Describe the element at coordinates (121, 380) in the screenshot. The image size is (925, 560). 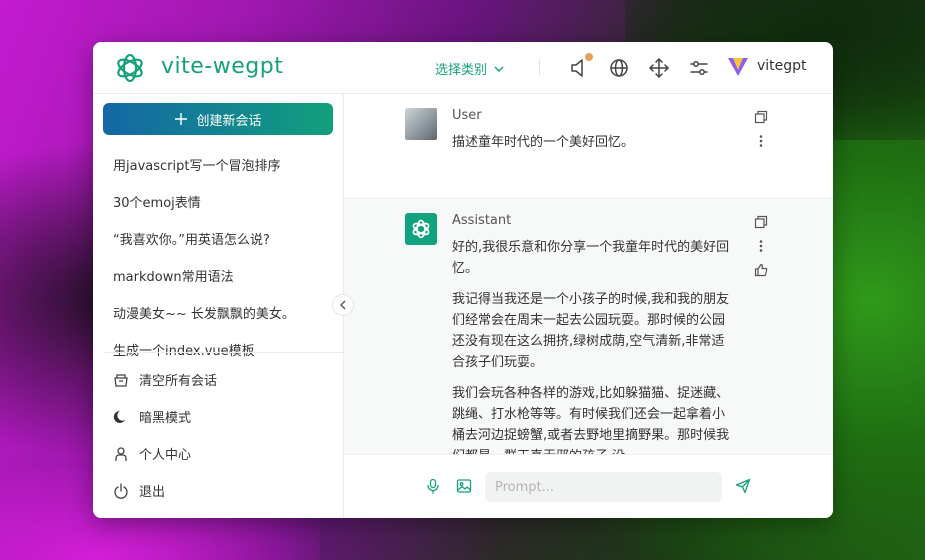
I see `trash-icon` at that location.